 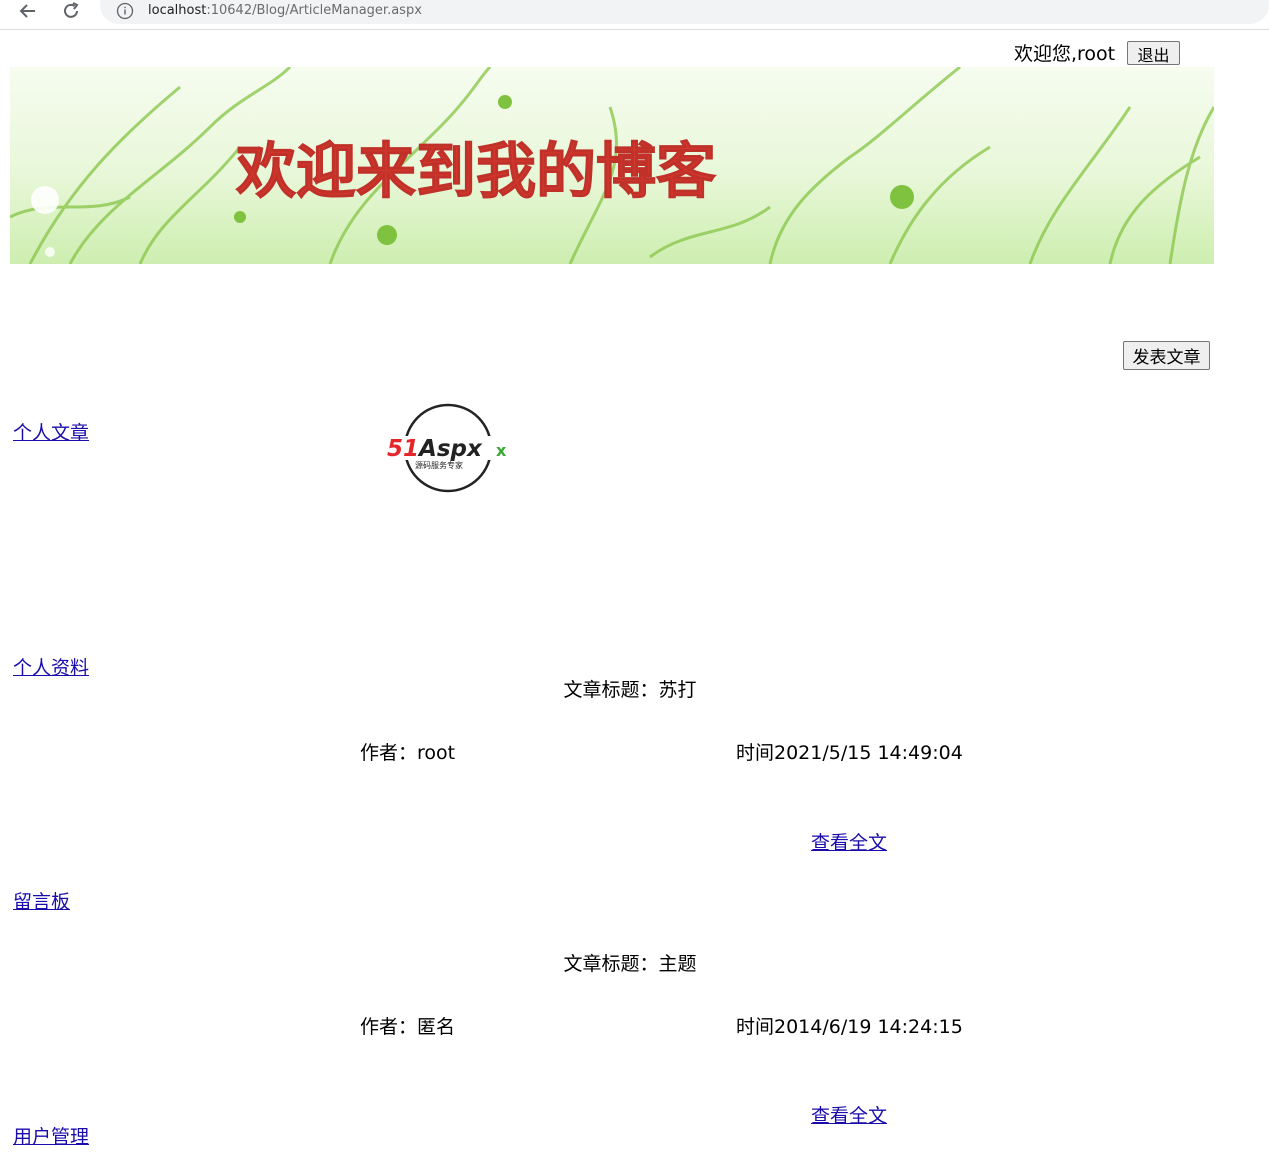 What do you see at coordinates (51, 1137) in the screenshot?
I see `sidebar-item-user-management: 用户管理` at bounding box center [51, 1137].